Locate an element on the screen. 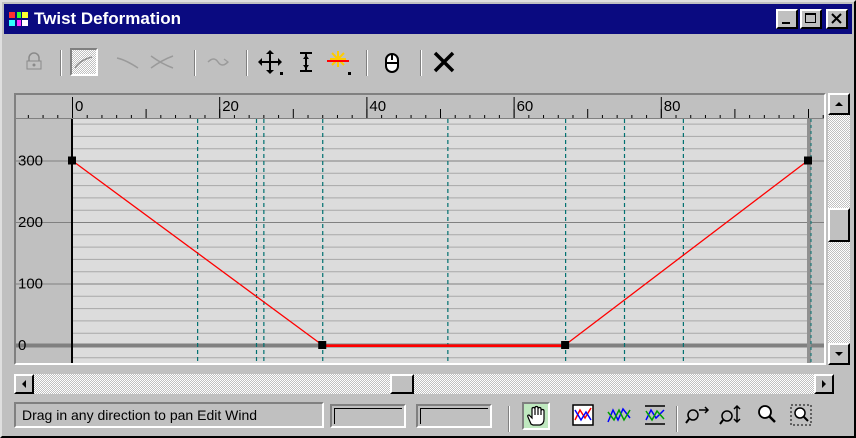 This screenshot has height=438, width=856. zoom-horizontal-icon is located at coordinates (698, 416).